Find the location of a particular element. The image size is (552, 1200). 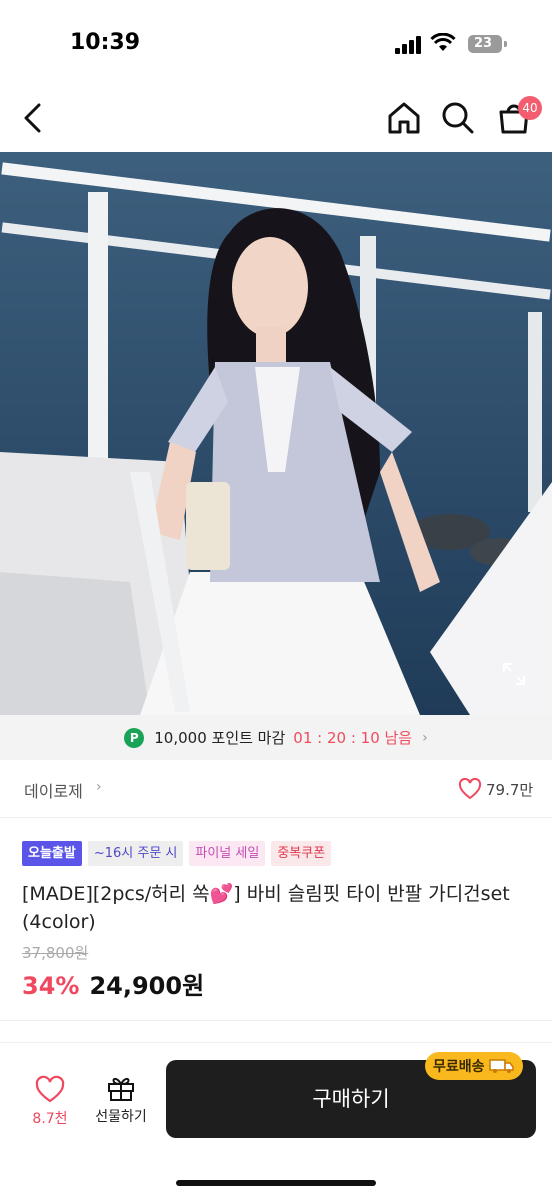

order-time-badge: ~16시 주문 시 is located at coordinates (135, 853).